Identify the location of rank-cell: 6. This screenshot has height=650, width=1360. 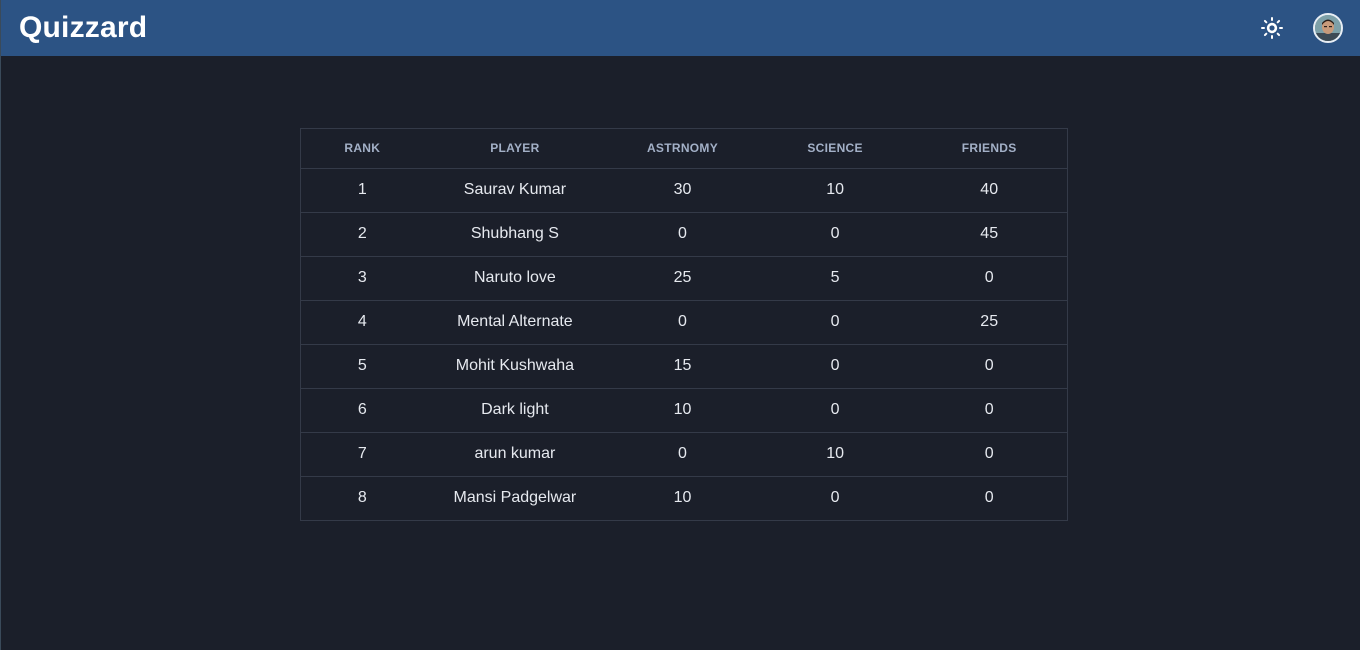
(362, 410).